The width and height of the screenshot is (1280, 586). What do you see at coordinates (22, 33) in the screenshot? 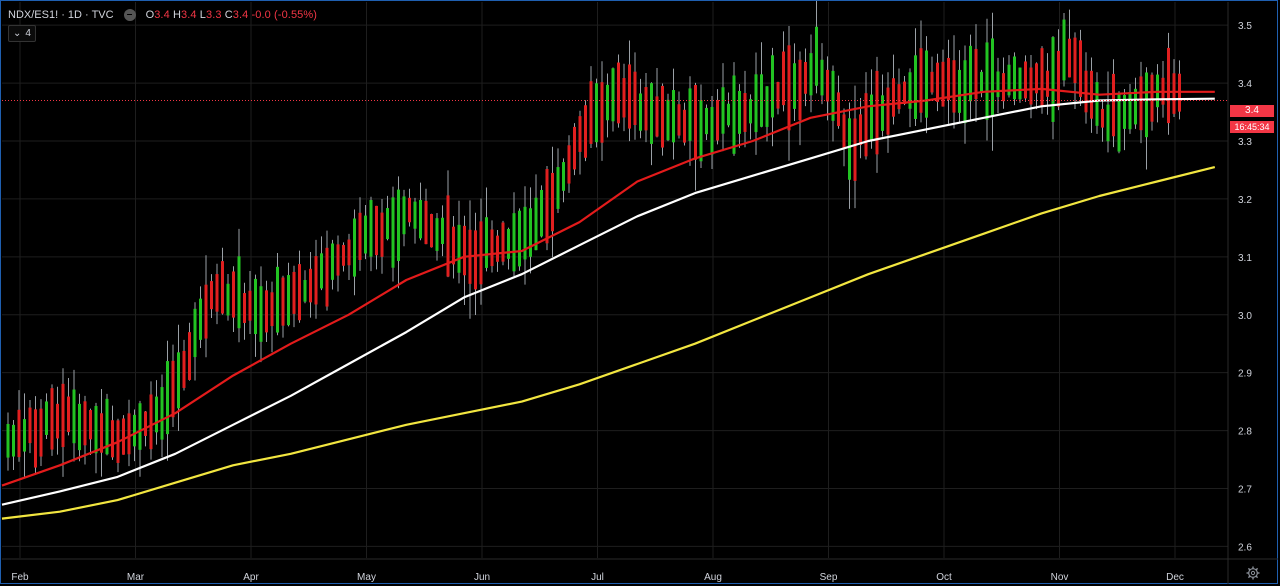
I see `indicators-toggle: ⌄ 4` at bounding box center [22, 33].